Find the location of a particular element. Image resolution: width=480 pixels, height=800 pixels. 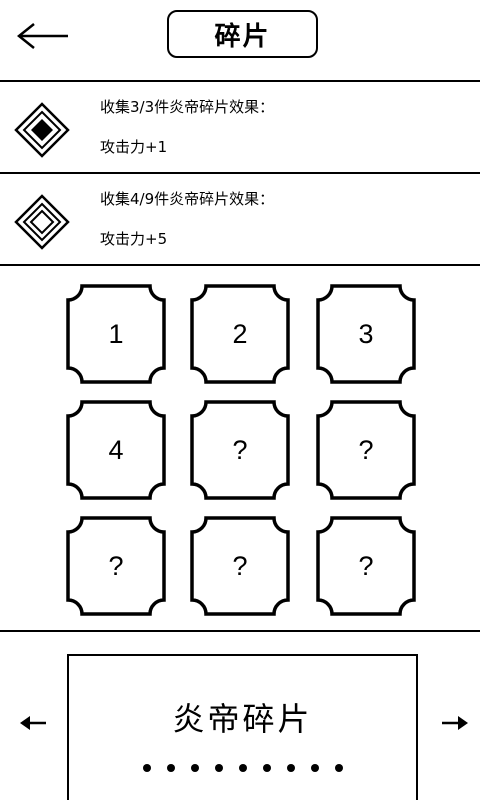

page-title: 碎片 is located at coordinates (242, 34).